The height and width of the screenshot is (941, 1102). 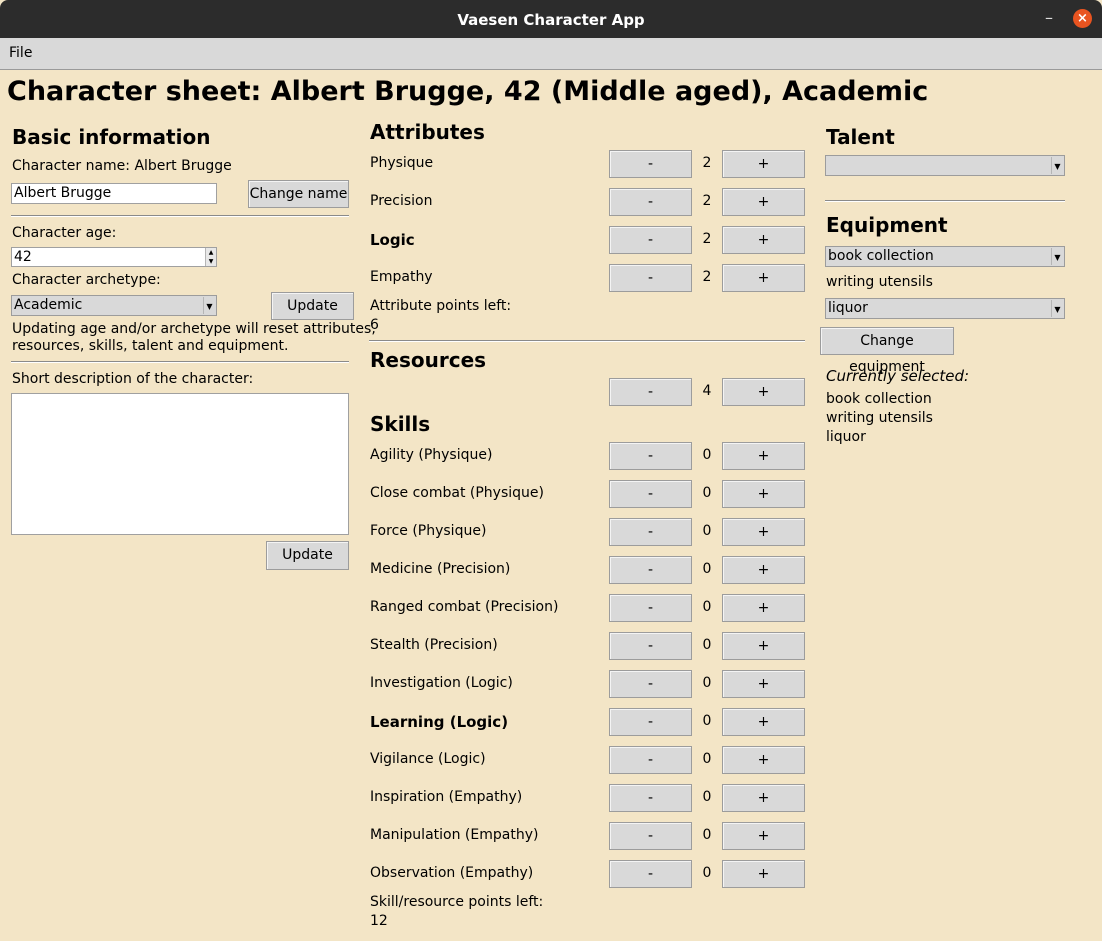 I want to click on spin-up-icon: ▲, so click(x=210, y=252).